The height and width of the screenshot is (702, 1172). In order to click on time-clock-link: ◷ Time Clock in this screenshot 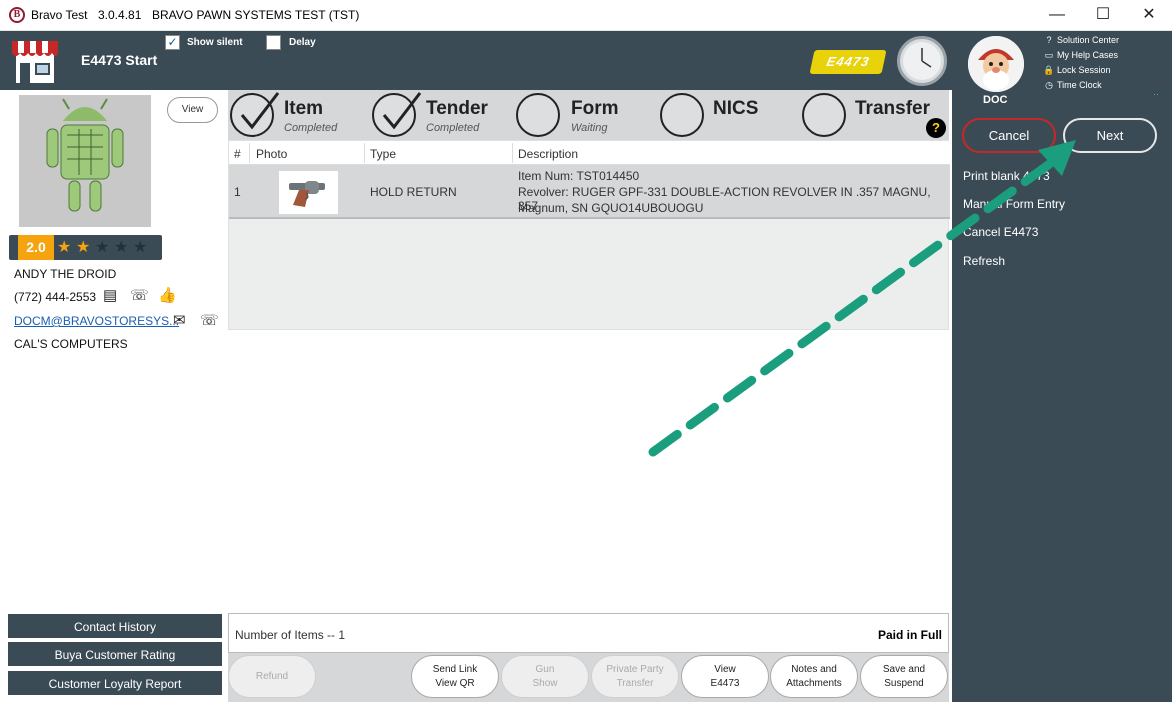, I will do `click(1072, 85)`.